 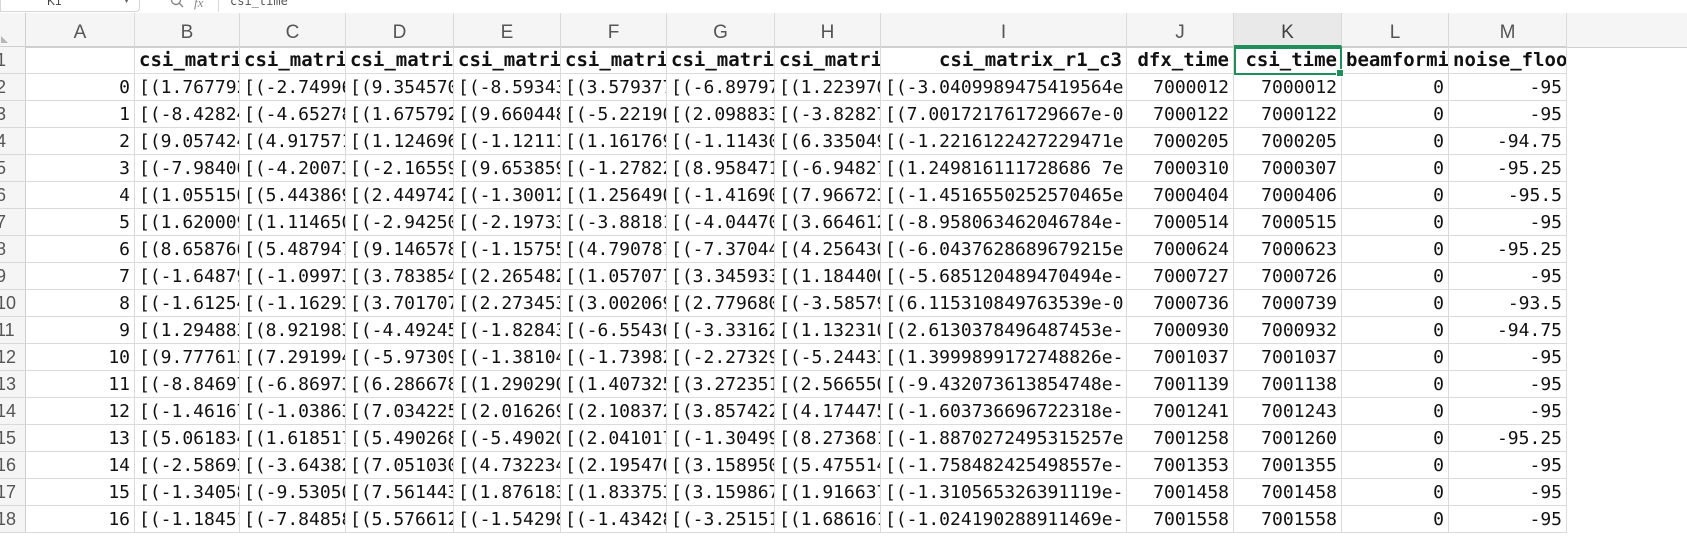 I want to click on cell-k3: 7000122, so click(x=1288, y=114).